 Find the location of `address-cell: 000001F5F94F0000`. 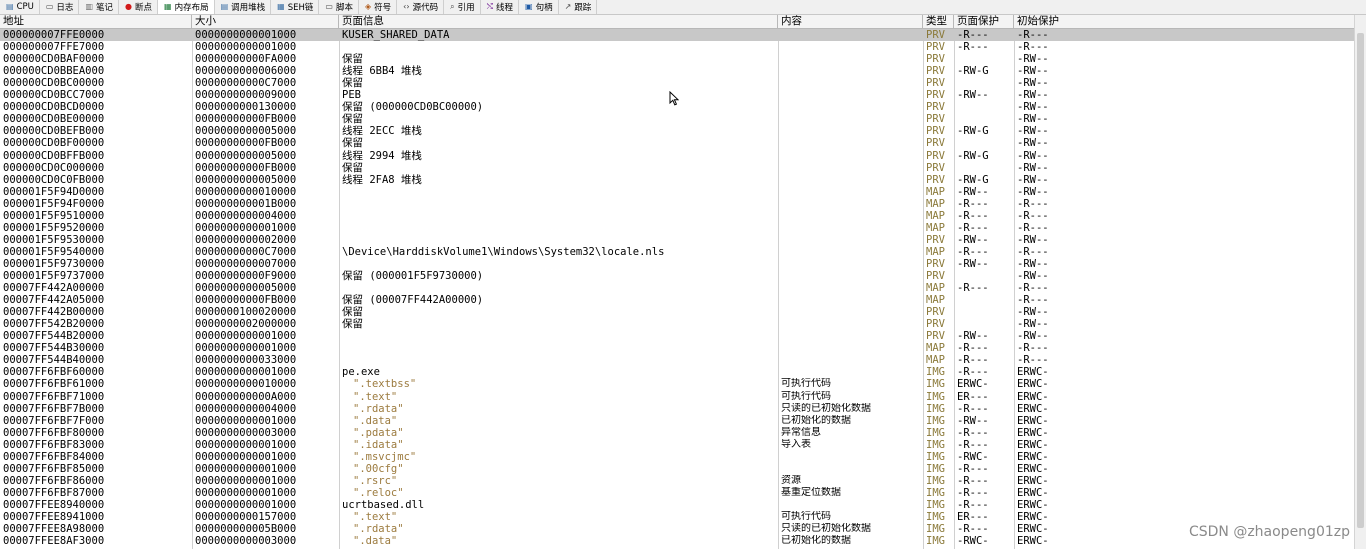

address-cell: 000001F5F94F0000 is located at coordinates (54, 203).